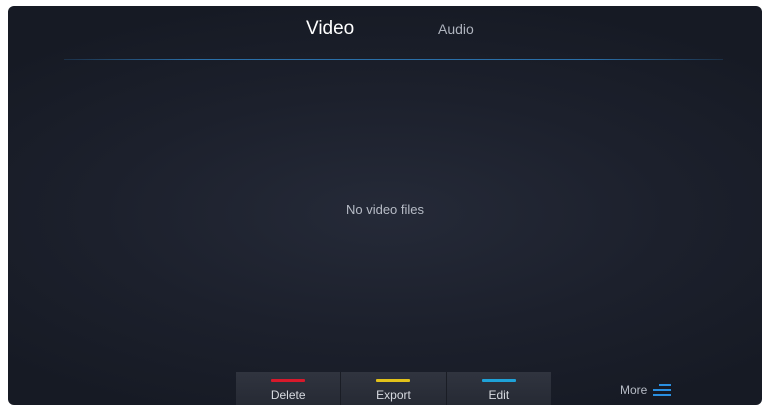 This screenshot has height=405, width=765. Describe the element at coordinates (662, 390) in the screenshot. I see `menu-lines-icon` at that location.